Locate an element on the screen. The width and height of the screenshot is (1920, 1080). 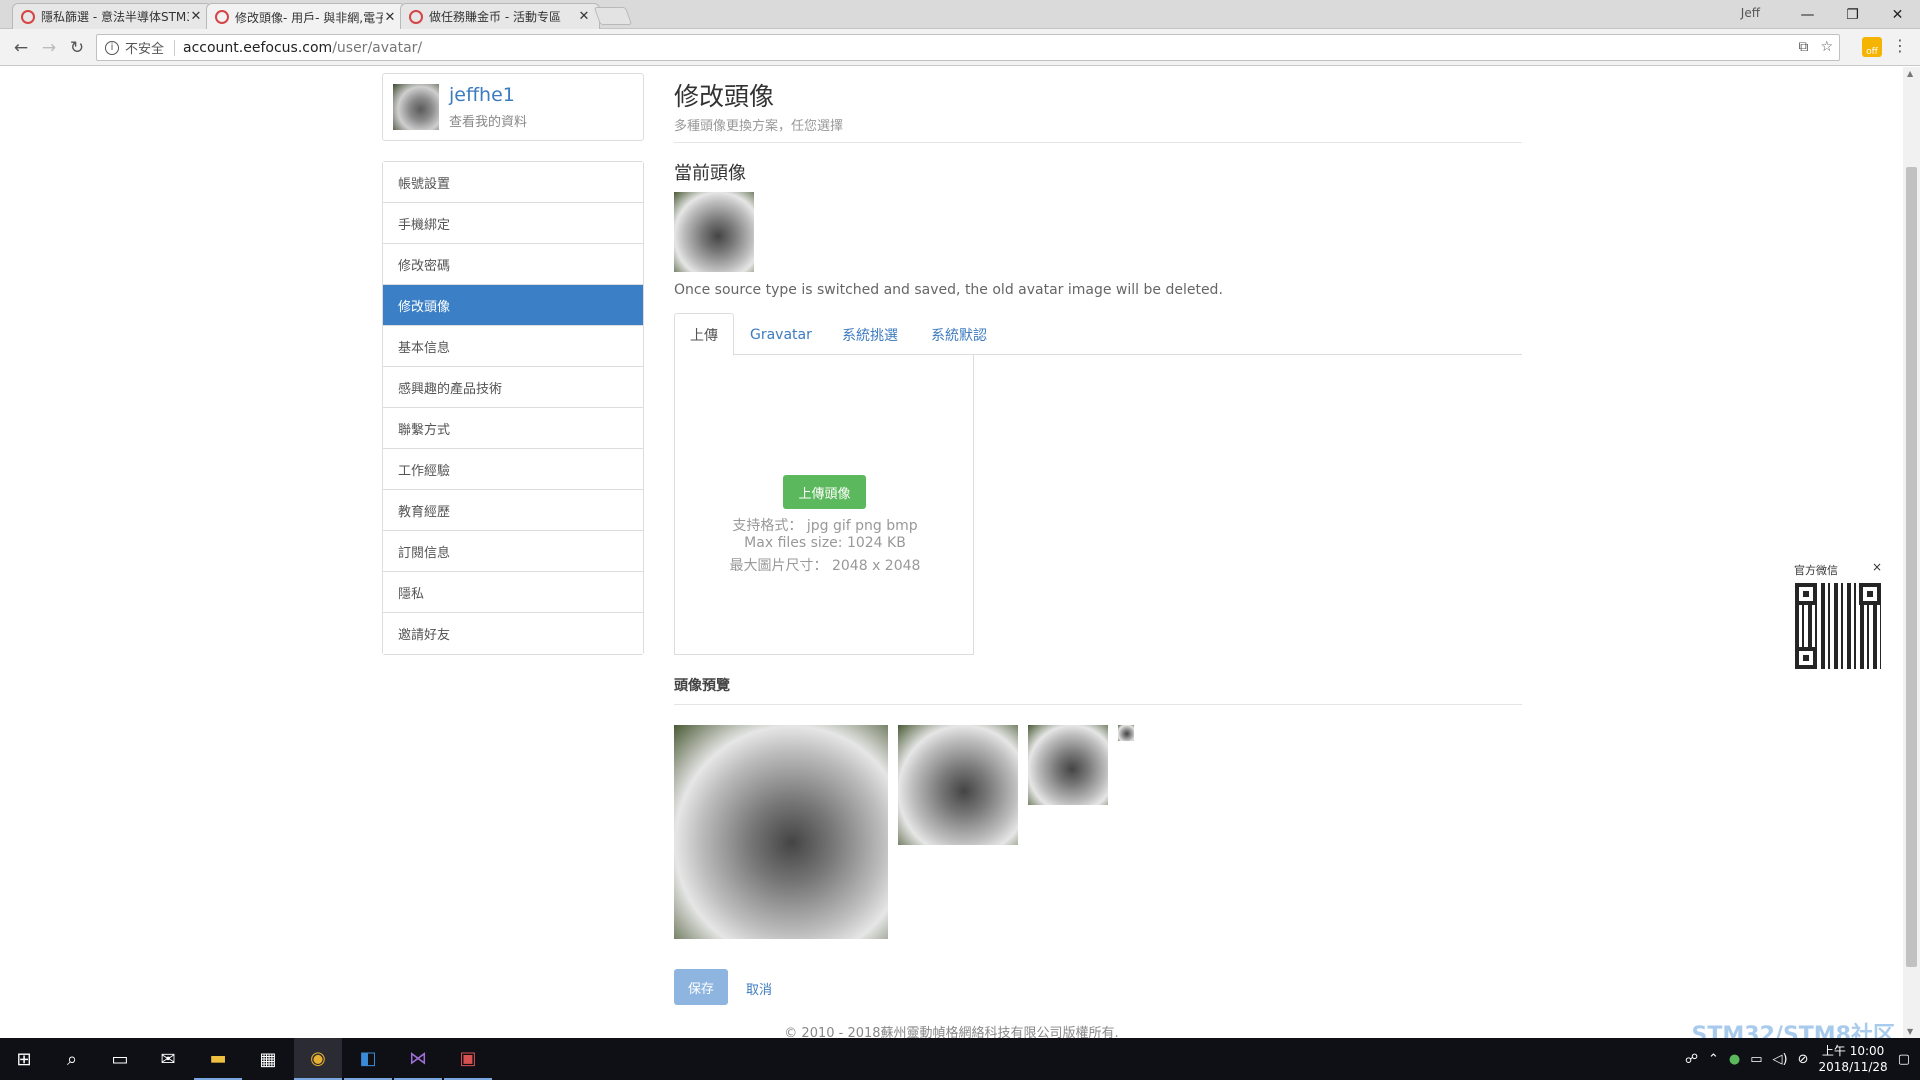
tab-gravatar: Gravatar is located at coordinates (781, 334).